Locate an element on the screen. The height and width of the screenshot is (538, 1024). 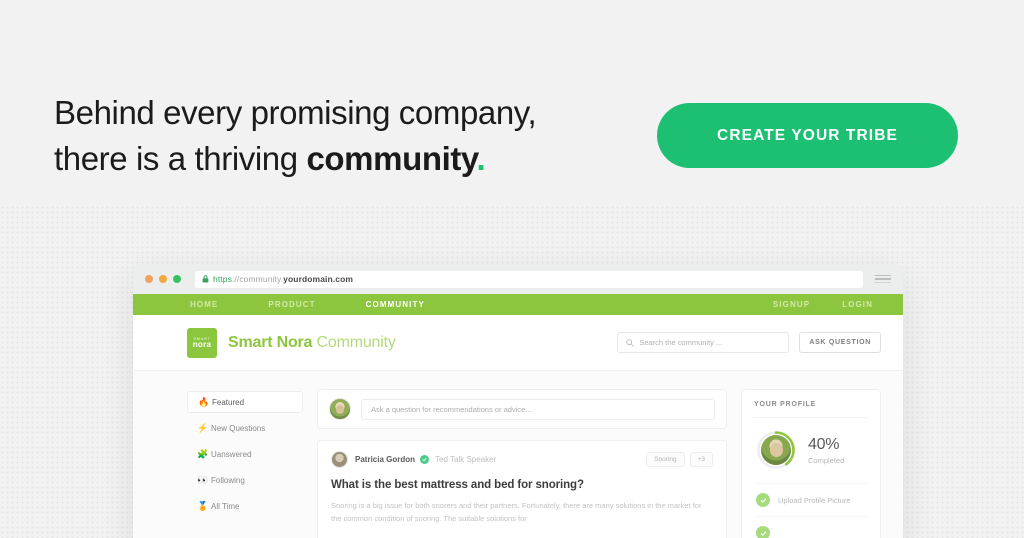
window-controls is located at coordinates (163, 279).